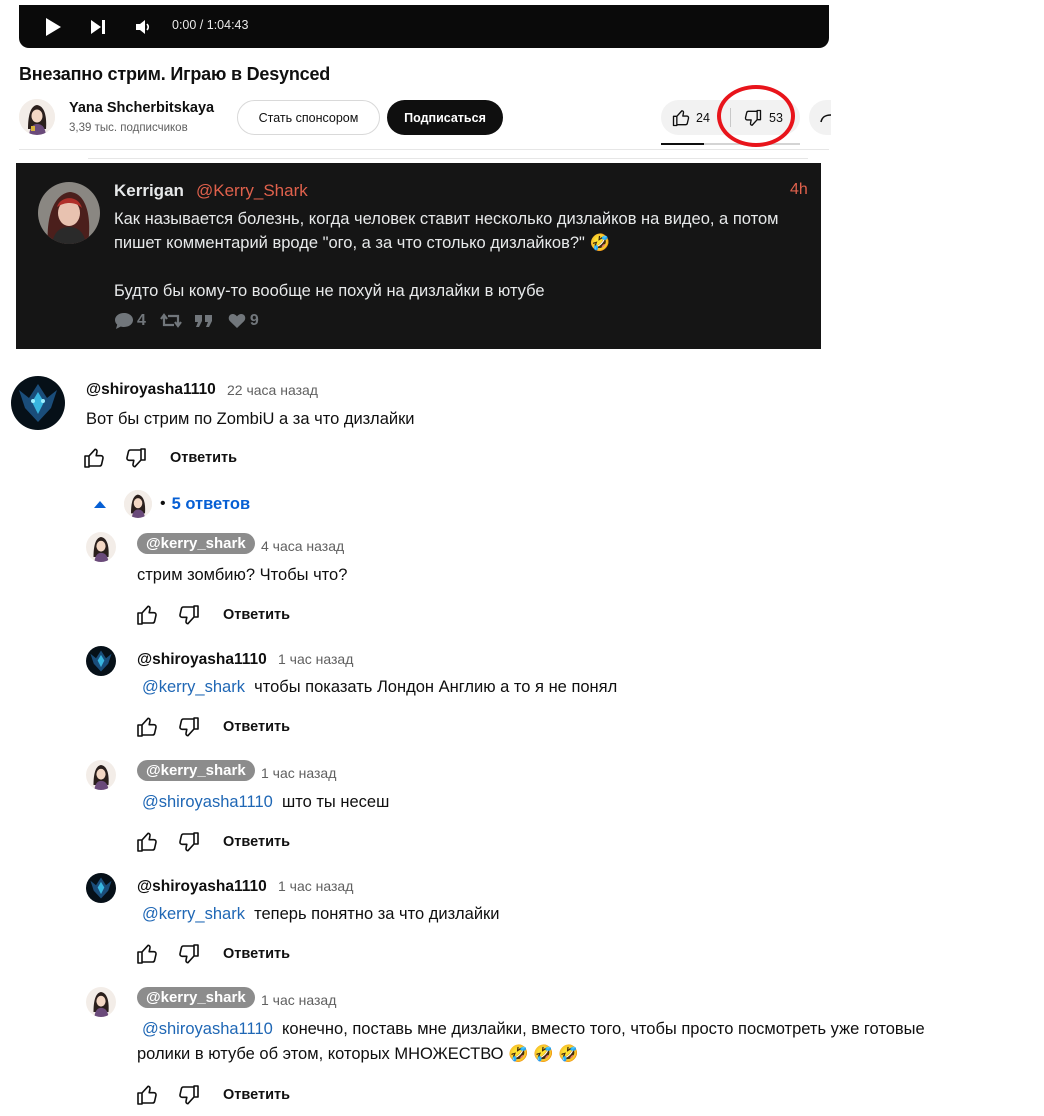  I want to click on commenter-avatar, so click(38, 403).